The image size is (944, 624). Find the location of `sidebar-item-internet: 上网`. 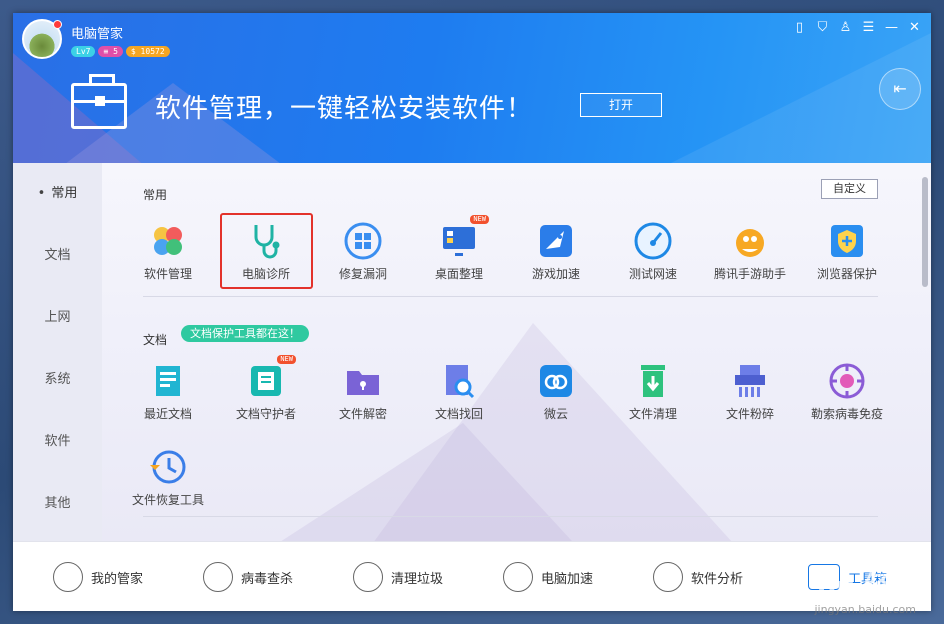

sidebar-item-internet: 上网 is located at coordinates (57, 318).